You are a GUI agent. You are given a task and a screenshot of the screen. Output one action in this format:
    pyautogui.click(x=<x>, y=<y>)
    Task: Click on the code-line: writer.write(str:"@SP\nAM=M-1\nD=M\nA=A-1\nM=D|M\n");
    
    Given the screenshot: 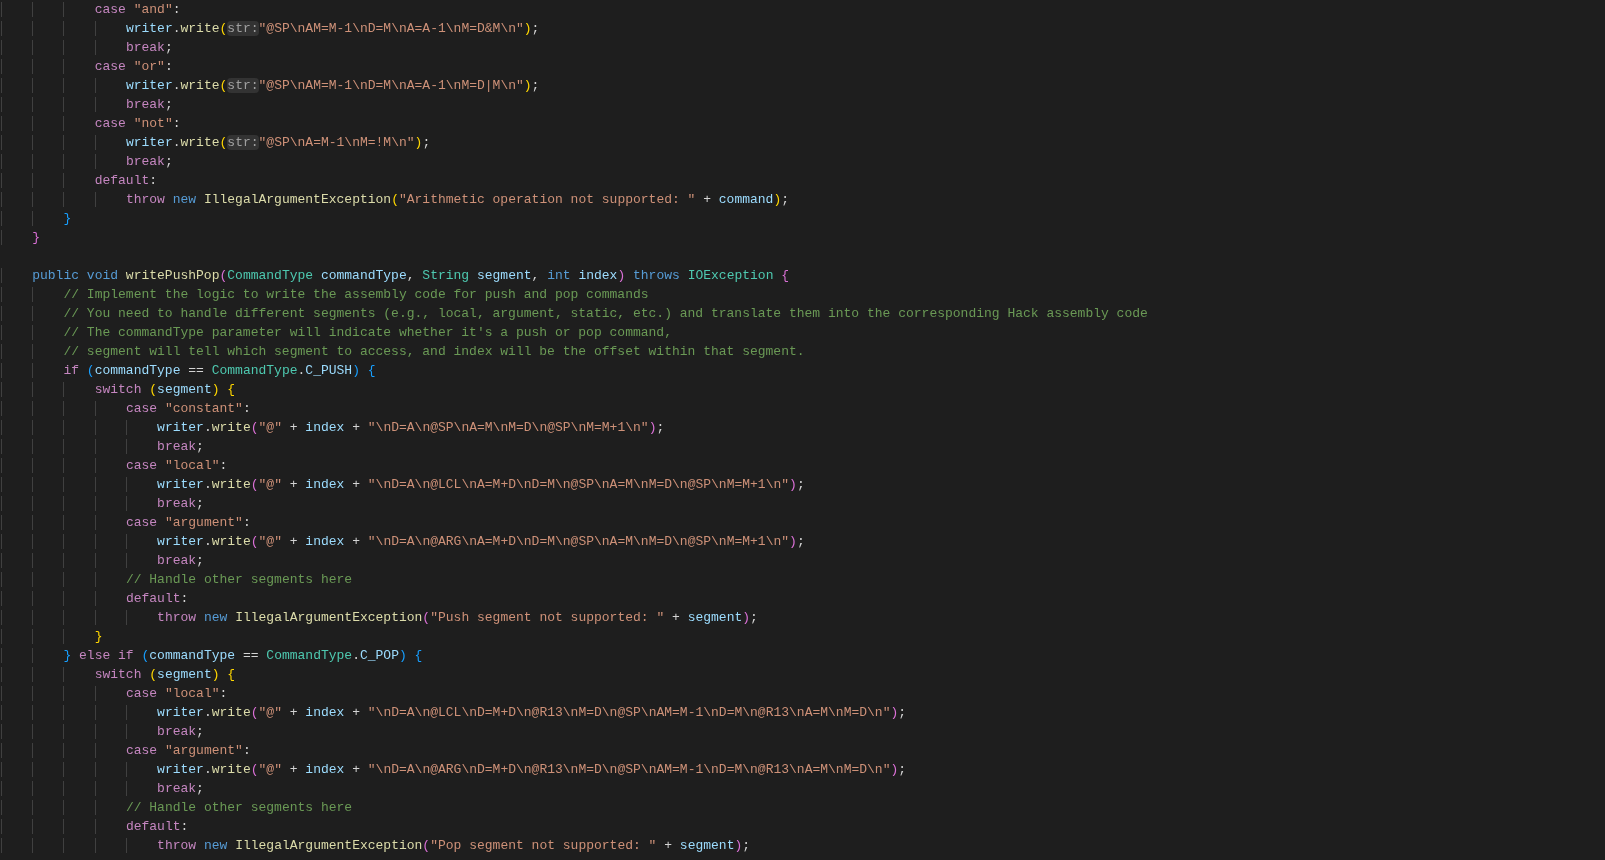 What is the action you would take?
    pyautogui.click(x=803, y=85)
    